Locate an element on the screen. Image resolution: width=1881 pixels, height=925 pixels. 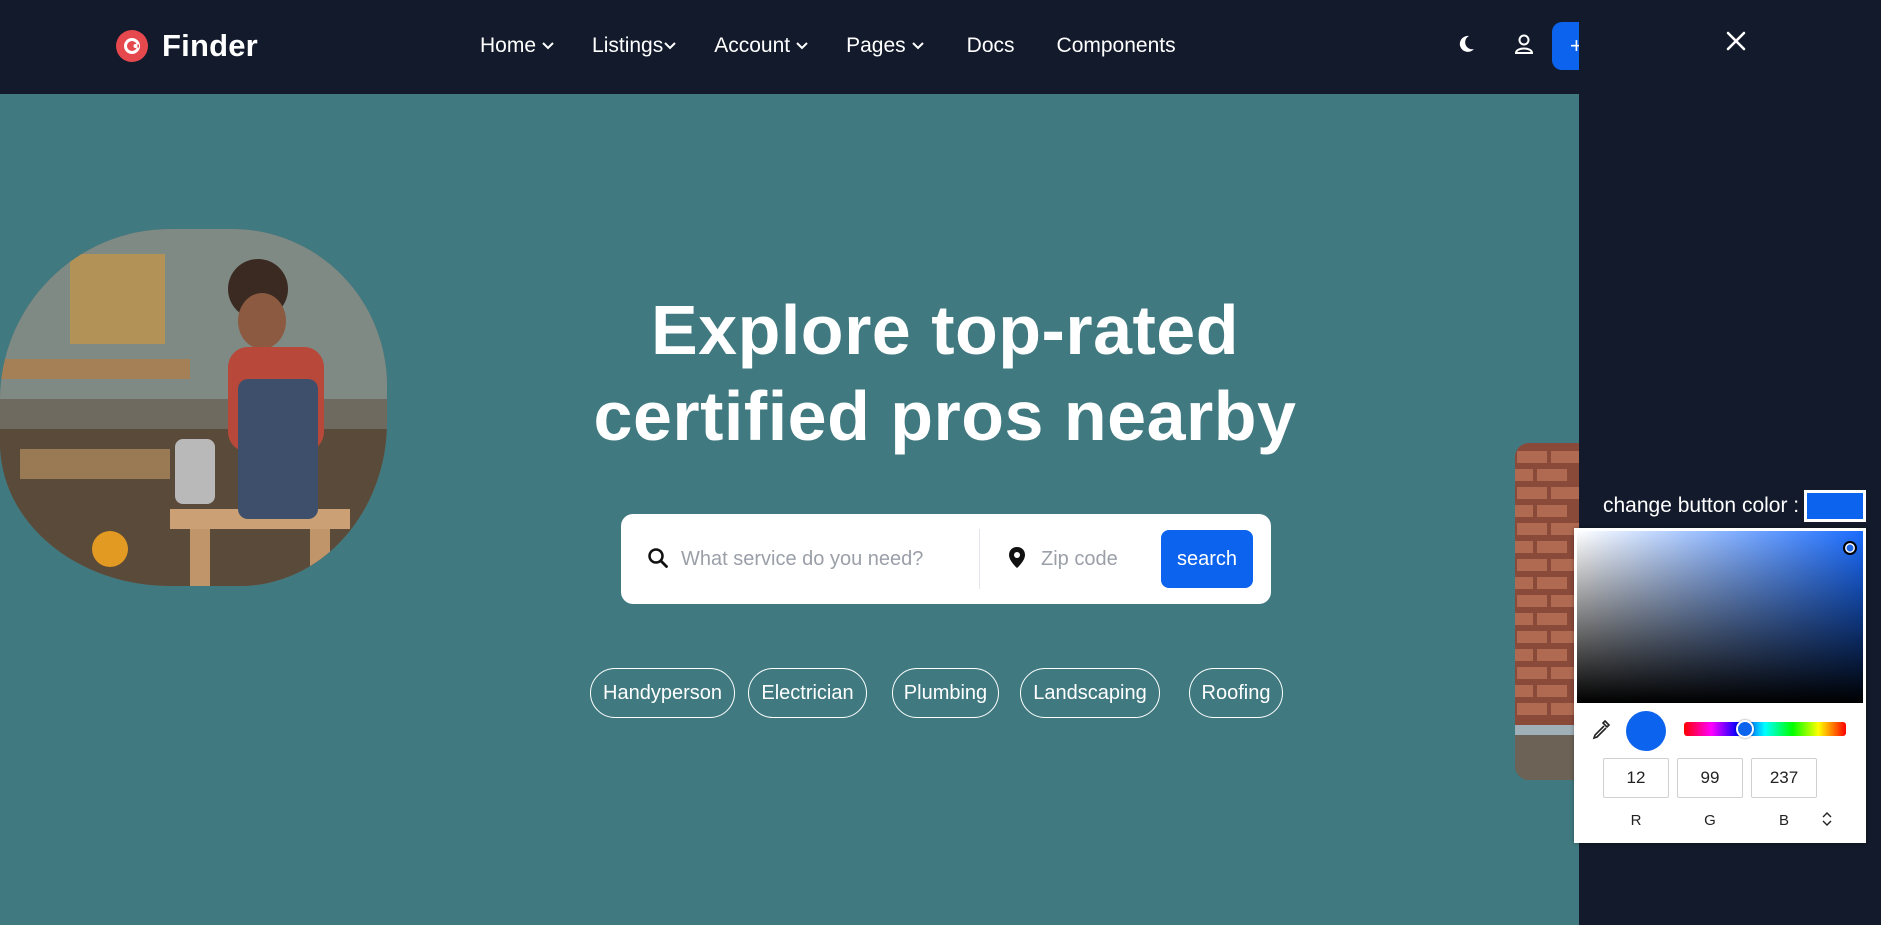
service-search-input is located at coordinates (826, 559).